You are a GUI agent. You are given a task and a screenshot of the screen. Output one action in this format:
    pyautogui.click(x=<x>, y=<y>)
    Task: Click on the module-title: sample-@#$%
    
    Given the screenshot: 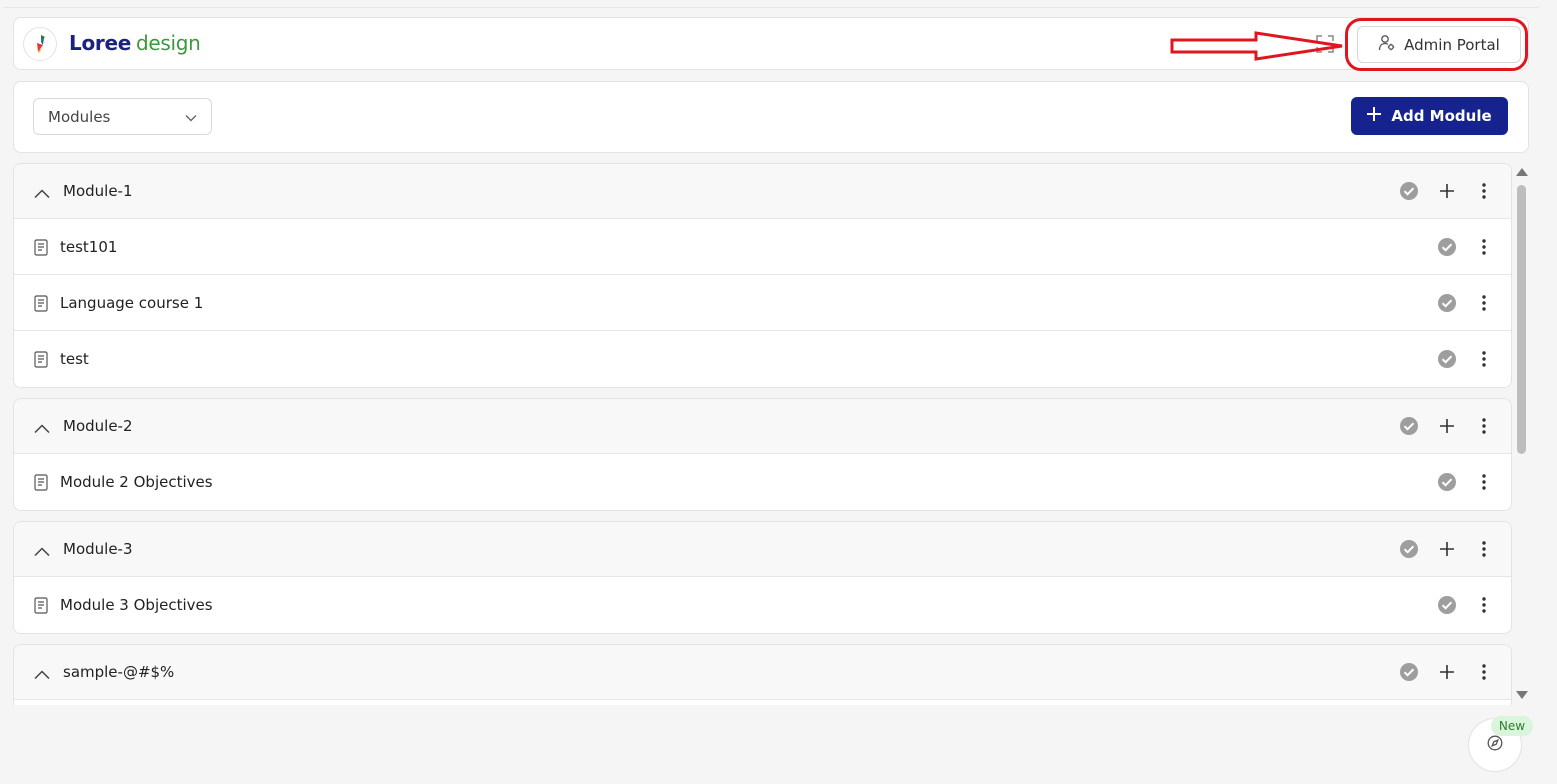 What is the action you would take?
    pyautogui.click(x=119, y=672)
    